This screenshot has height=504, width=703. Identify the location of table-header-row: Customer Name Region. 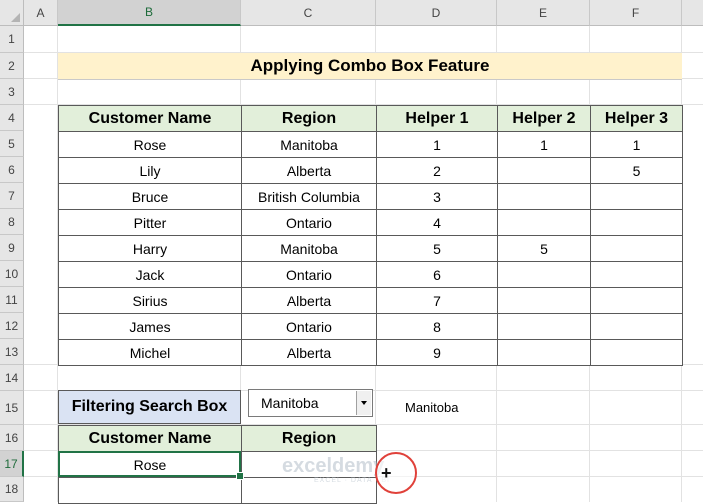
(217, 438).